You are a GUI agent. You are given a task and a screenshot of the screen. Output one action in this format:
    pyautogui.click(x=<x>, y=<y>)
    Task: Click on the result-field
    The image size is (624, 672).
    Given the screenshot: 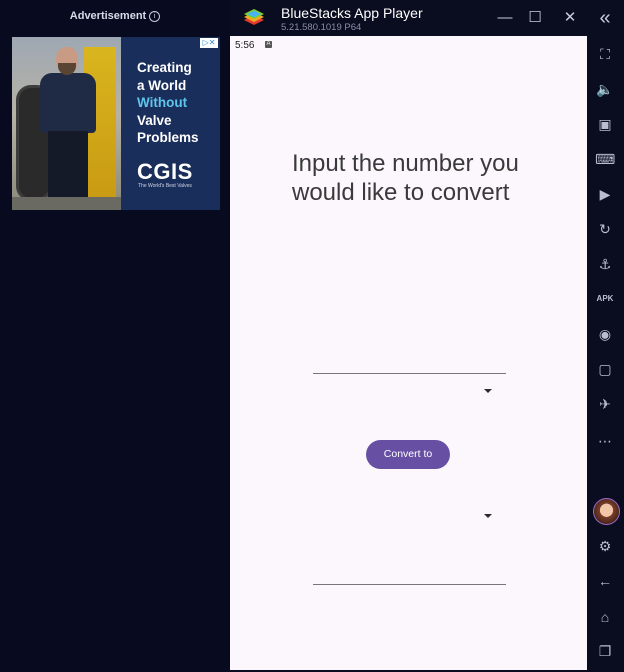 What is the action you would take?
    pyautogui.click(x=409, y=584)
    